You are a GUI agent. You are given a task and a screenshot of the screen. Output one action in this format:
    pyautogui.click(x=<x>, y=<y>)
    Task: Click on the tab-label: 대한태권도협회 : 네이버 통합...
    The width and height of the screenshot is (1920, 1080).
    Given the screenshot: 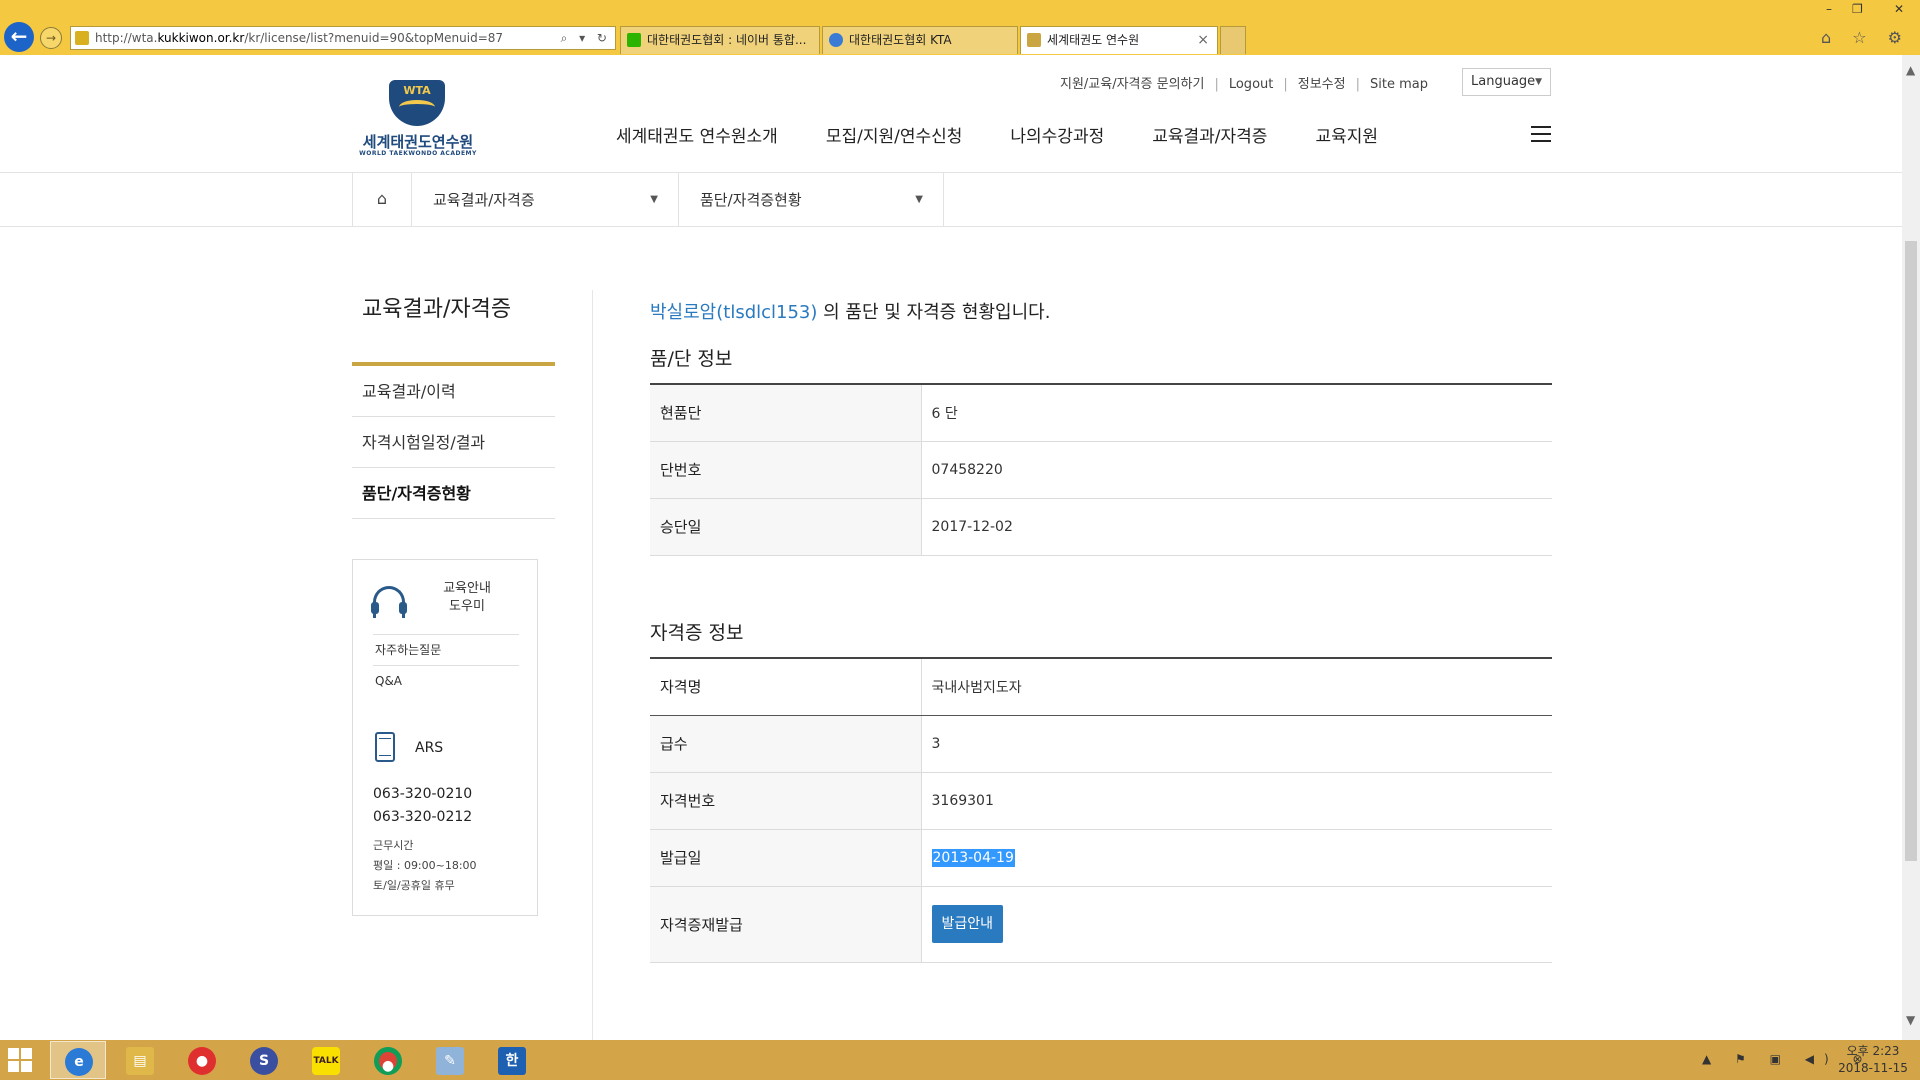 What is the action you would take?
    pyautogui.click(x=727, y=40)
    